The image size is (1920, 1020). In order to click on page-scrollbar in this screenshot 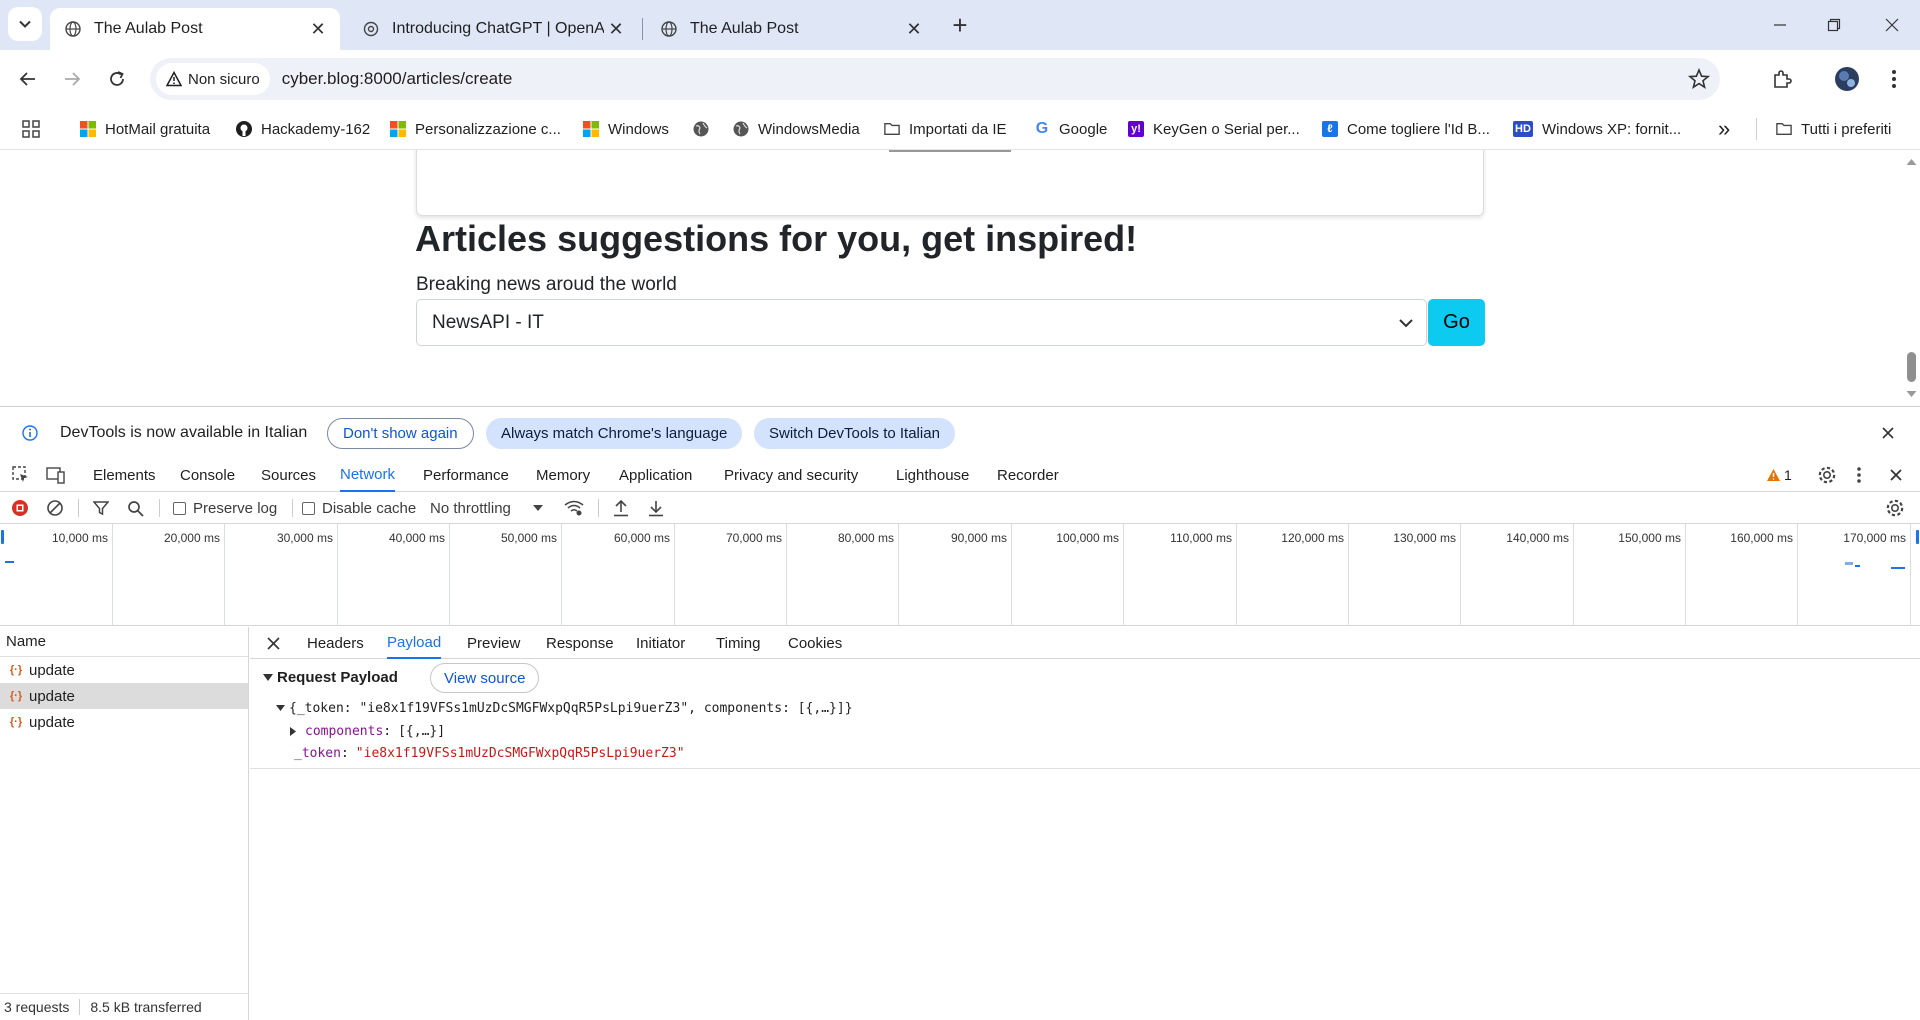, I will do `click(1911, 277)`.